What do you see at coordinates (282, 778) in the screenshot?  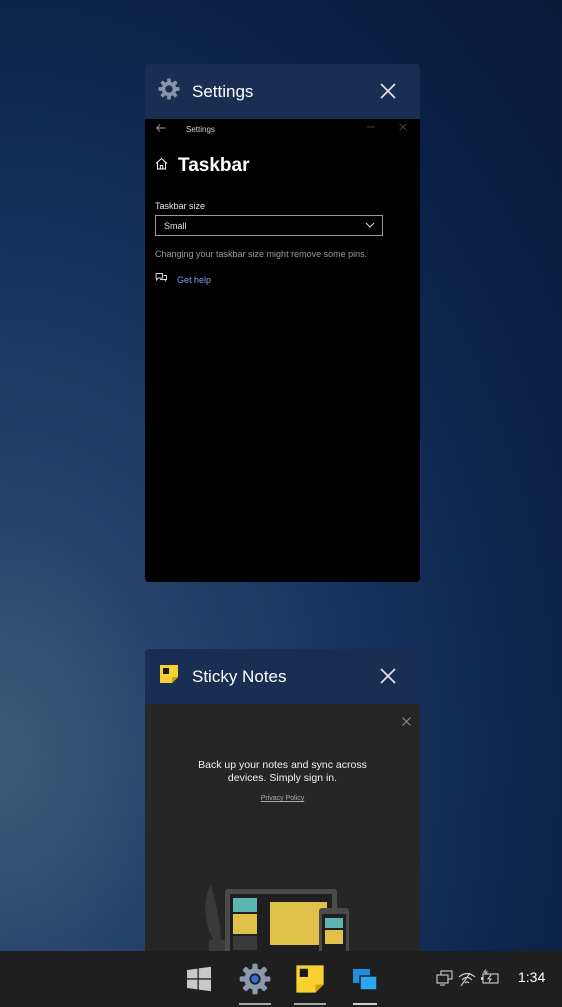 I see `sign-in-message-line-2: devices. Simply sign in.` at bounding box center [282, 778].